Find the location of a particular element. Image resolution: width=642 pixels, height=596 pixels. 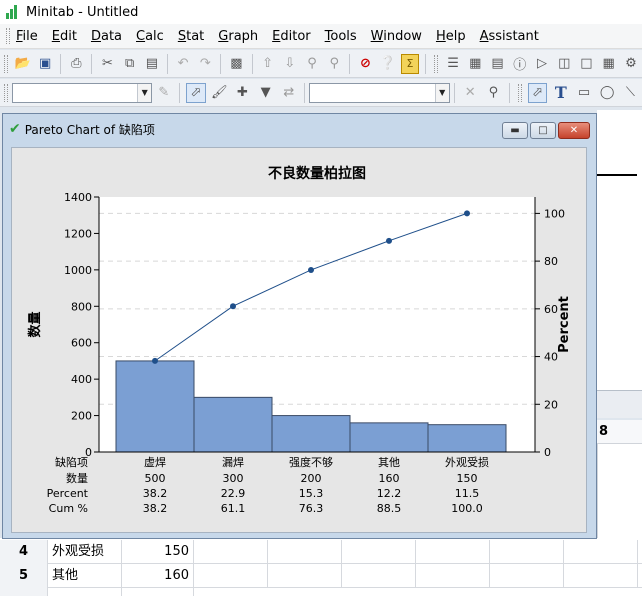

graph-window-titlebar: ✔ Pareto Chart of 缺陷项 ▬ □ ✕ is located at coordinates (299, 129).